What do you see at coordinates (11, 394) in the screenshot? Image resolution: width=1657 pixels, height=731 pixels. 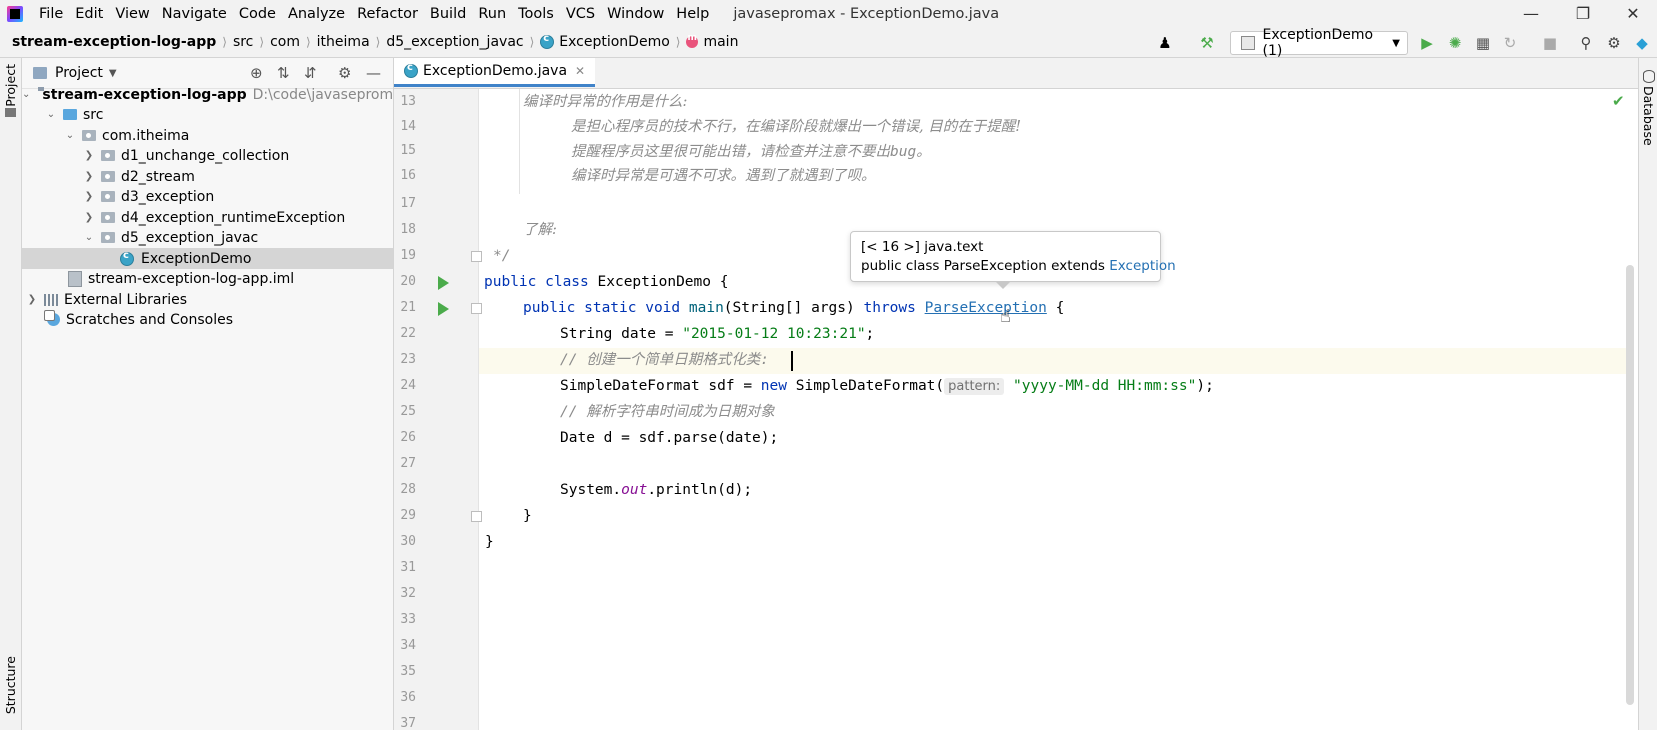 I see `left-tool-strip: Project Structure` at bounding box center [11, 394].